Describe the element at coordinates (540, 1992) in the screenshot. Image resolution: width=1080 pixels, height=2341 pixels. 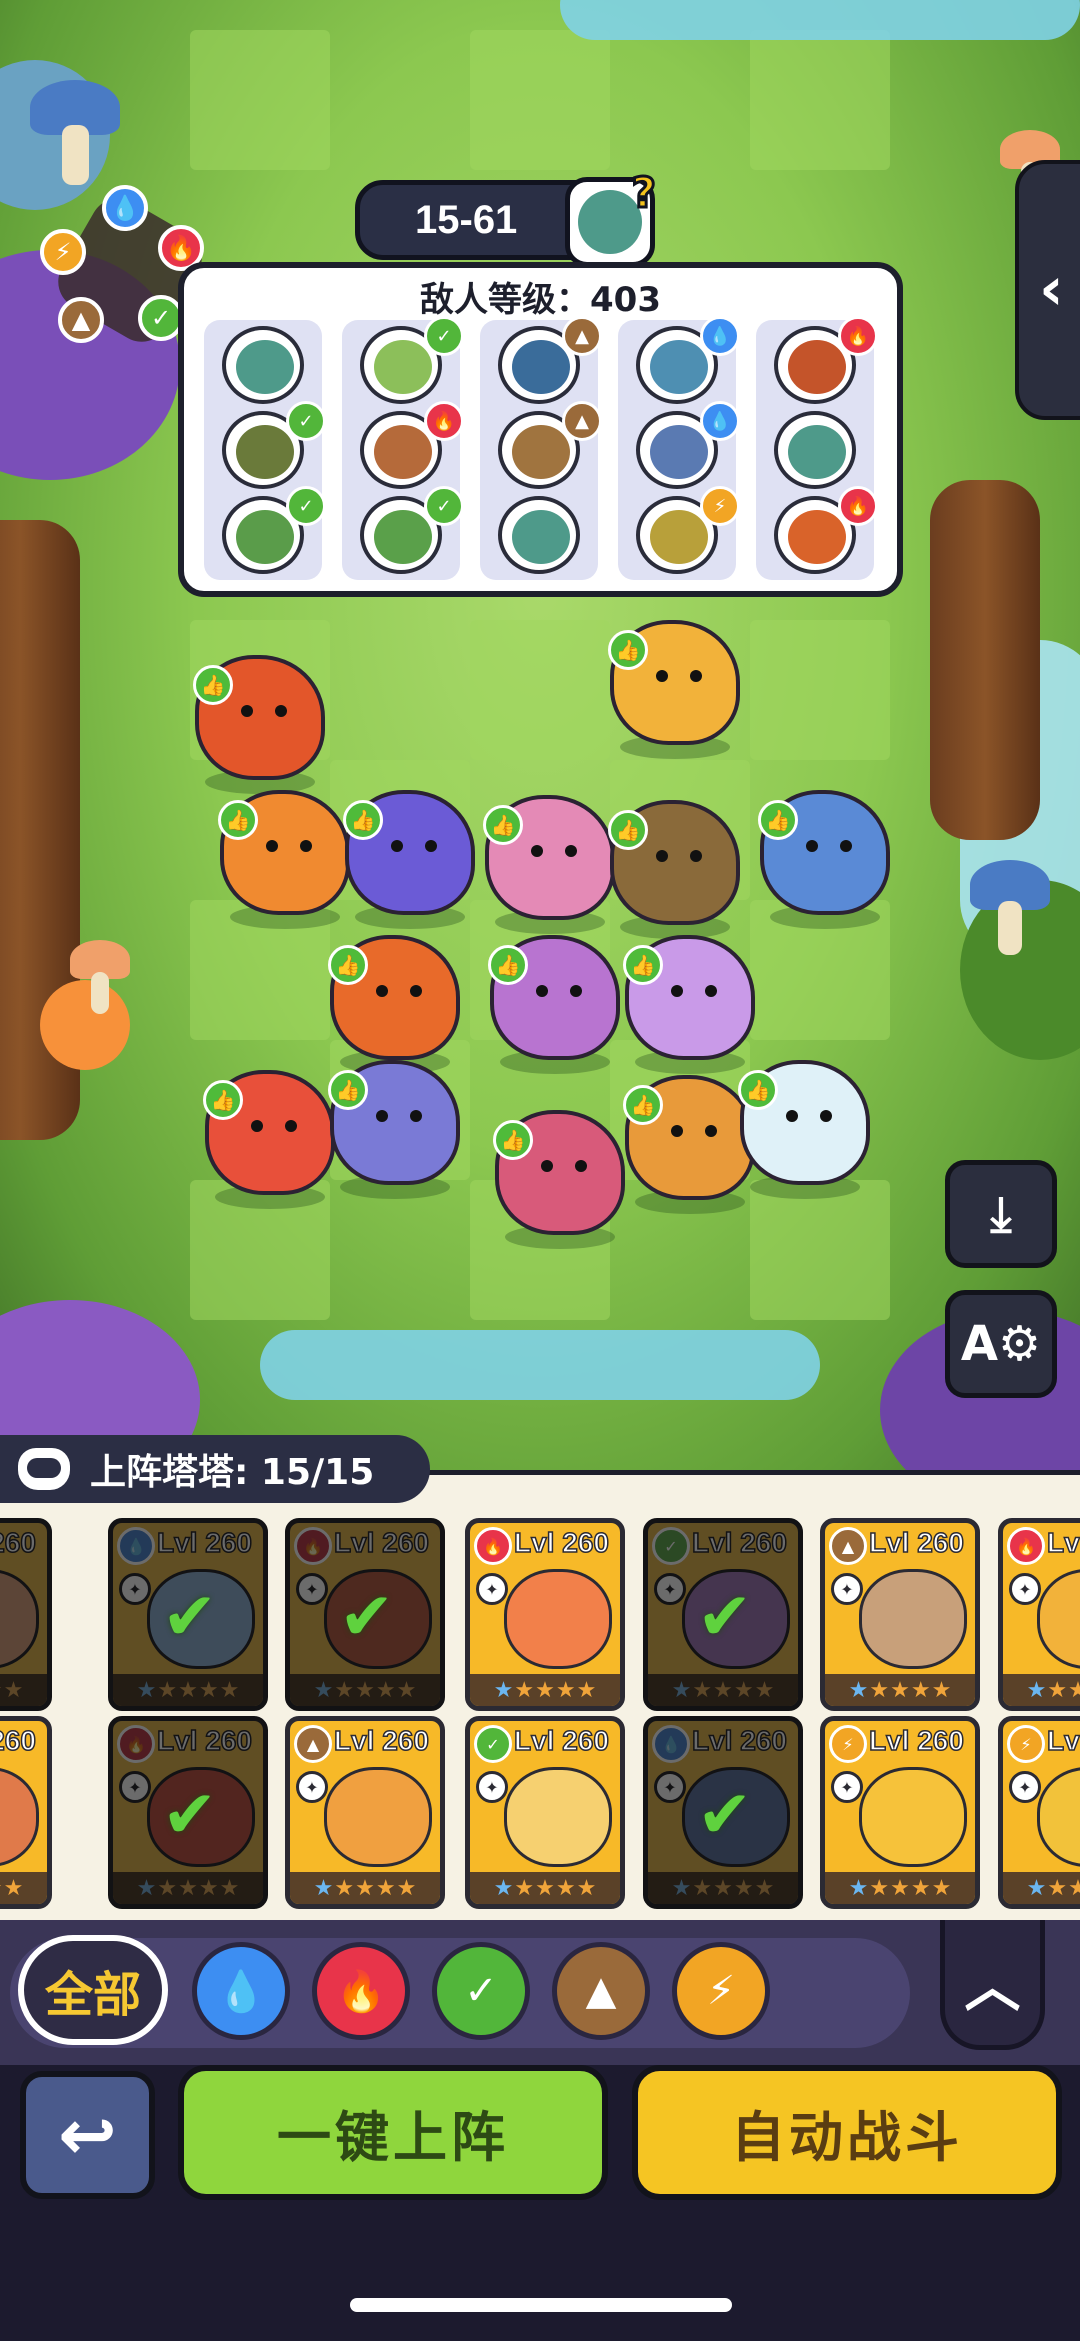
I see `element-filter-bar: 全部 💧 🔥 ✓ ▲ ⚡ ︿` at that location.